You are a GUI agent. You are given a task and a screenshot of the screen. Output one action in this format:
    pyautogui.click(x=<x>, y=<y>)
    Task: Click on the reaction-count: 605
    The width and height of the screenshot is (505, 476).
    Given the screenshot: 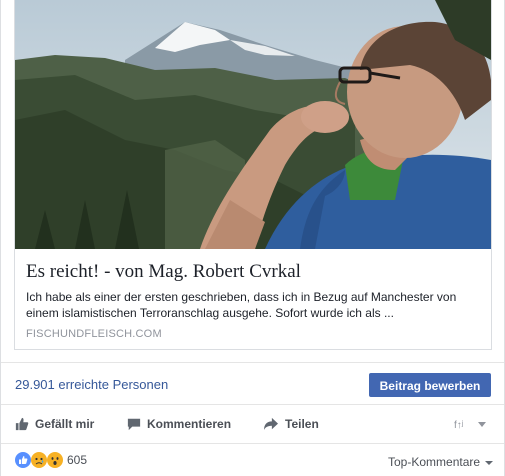 What is the action you would take?
    pyautogui.click(x=77, y=460)
    